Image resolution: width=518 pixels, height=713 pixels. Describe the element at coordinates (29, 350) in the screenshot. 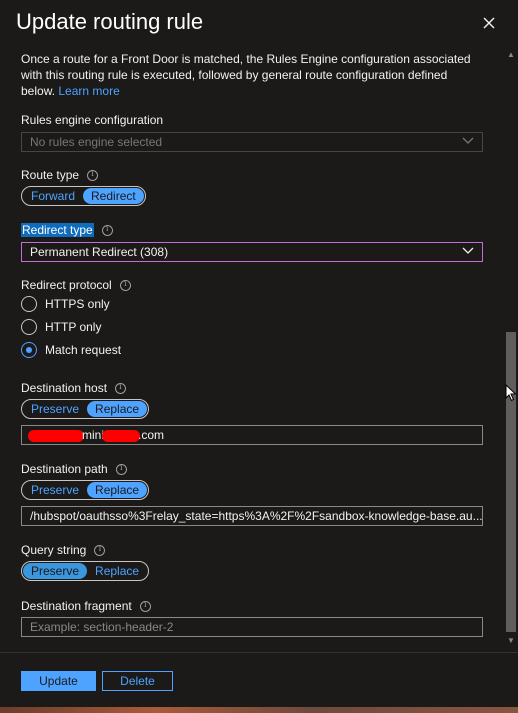

I see `radio-circle-checked` at that location.